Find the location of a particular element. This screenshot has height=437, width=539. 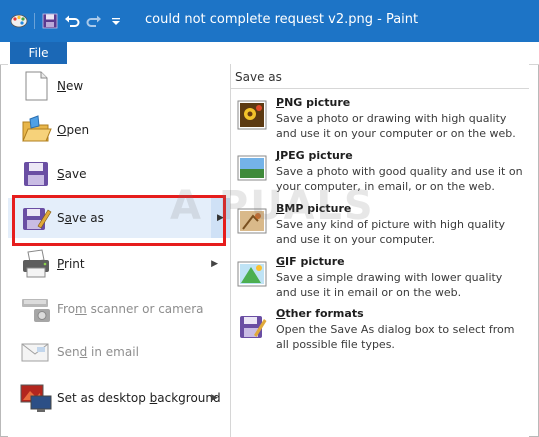

other-formats-icon is located at coordinates (252, 326).